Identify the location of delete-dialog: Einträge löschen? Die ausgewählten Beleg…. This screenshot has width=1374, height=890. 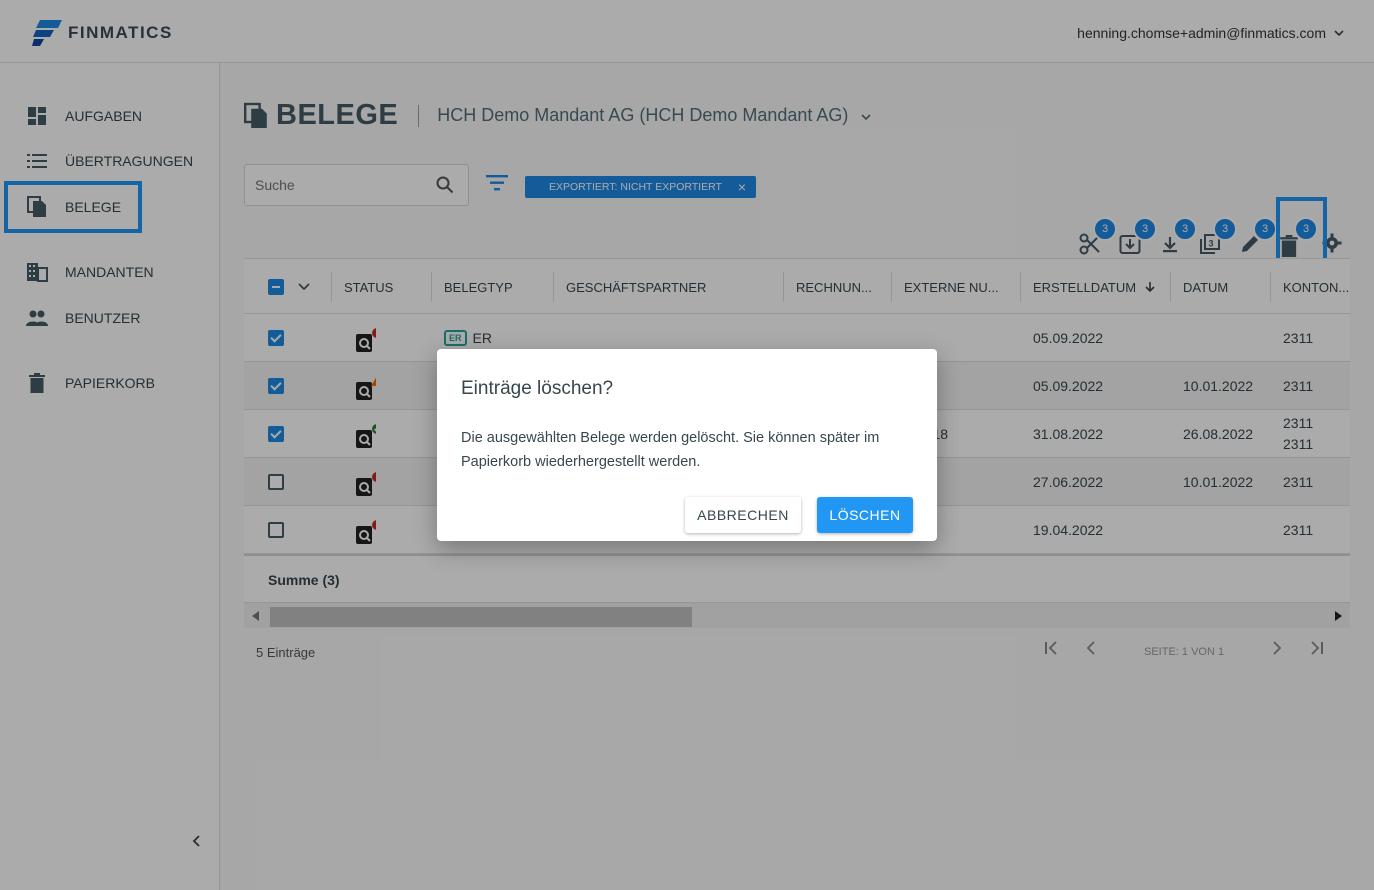
(687, 445).